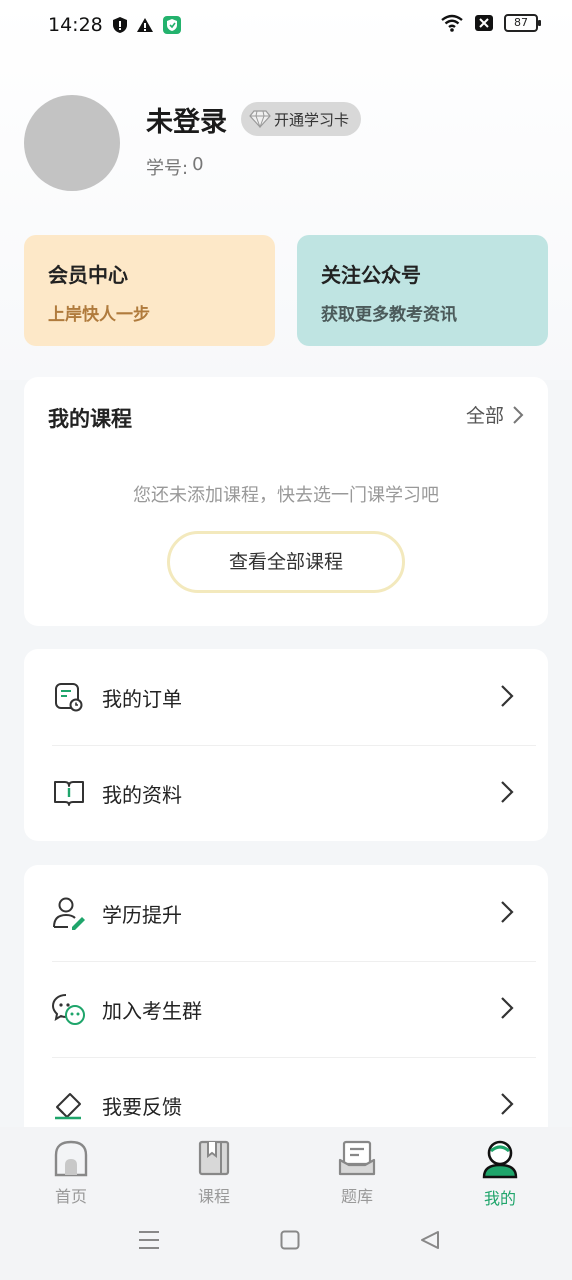  I want to click on menu-item-label: 我的资料, so click(142, 794).